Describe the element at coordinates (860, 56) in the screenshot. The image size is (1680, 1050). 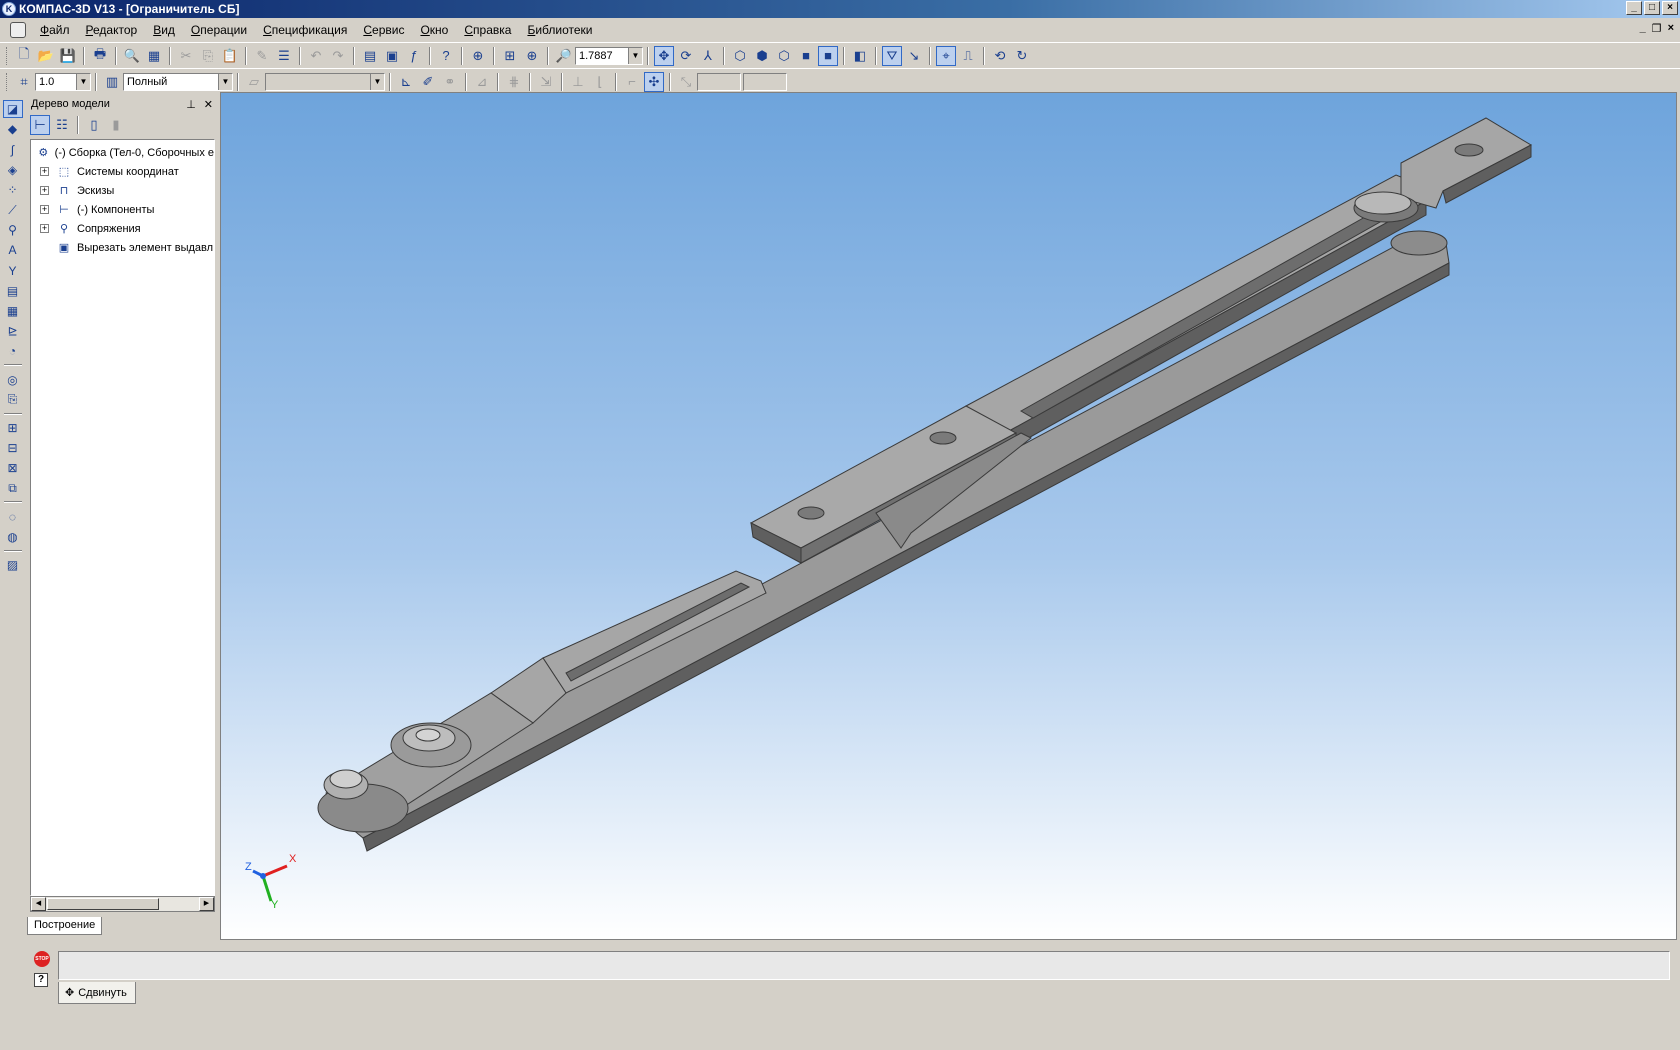
I see `perspective-icon: ◧` at that location.